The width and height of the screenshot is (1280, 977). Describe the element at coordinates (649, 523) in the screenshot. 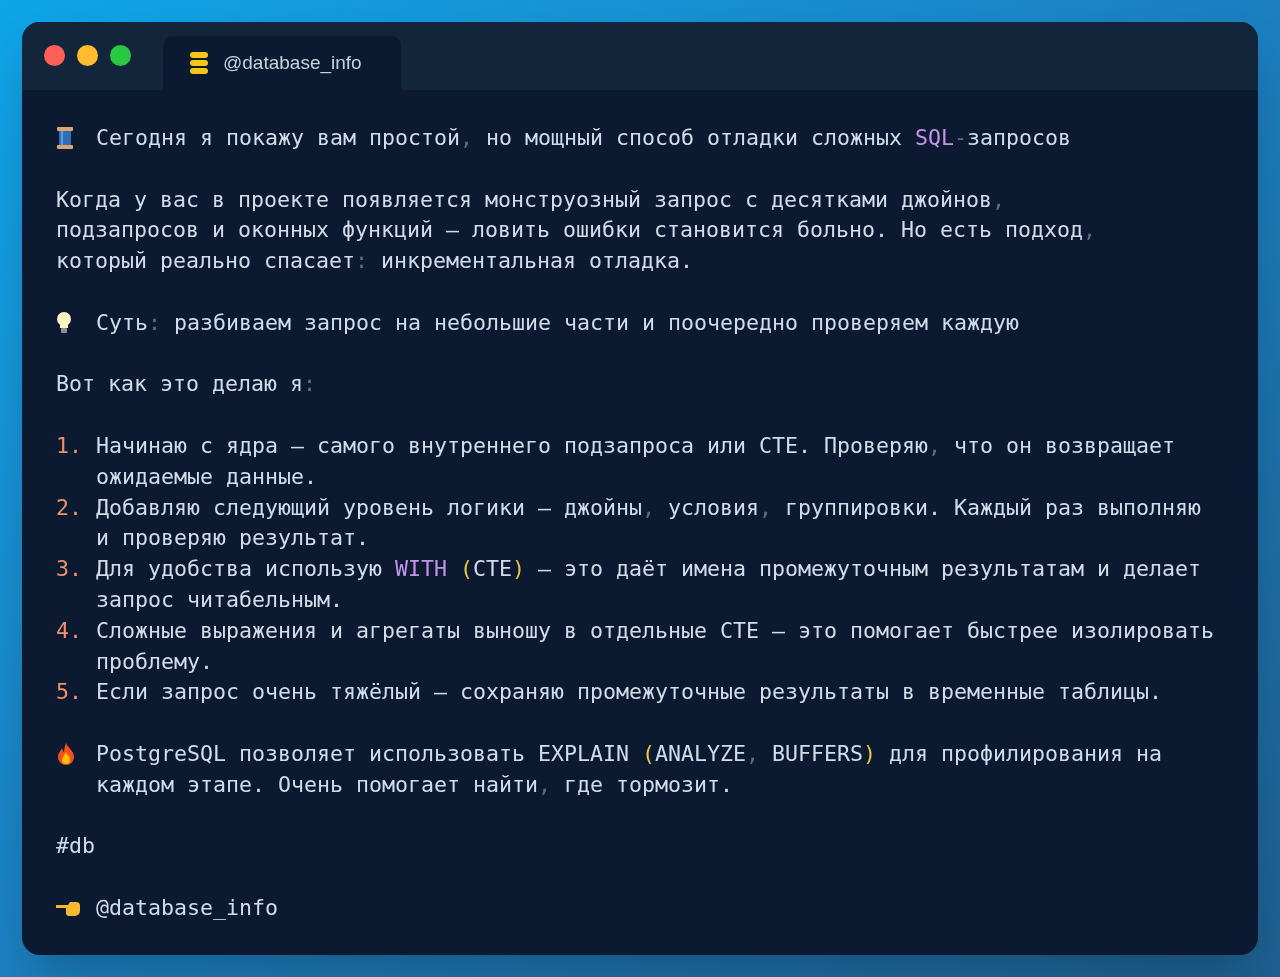

I see `list-item-text: Добавляю следующий уровень логики — джойны, условия, группировки. Каждый раз выполняю и проверяю результат.` at that location.